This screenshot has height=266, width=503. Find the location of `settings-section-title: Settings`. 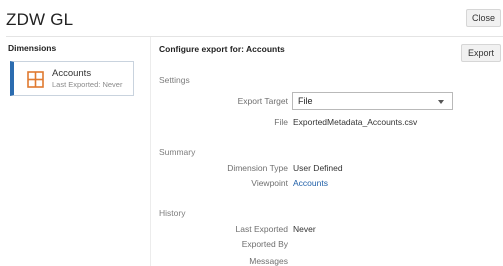

settings-section-title: Settings is located at coordinates (174, 80).